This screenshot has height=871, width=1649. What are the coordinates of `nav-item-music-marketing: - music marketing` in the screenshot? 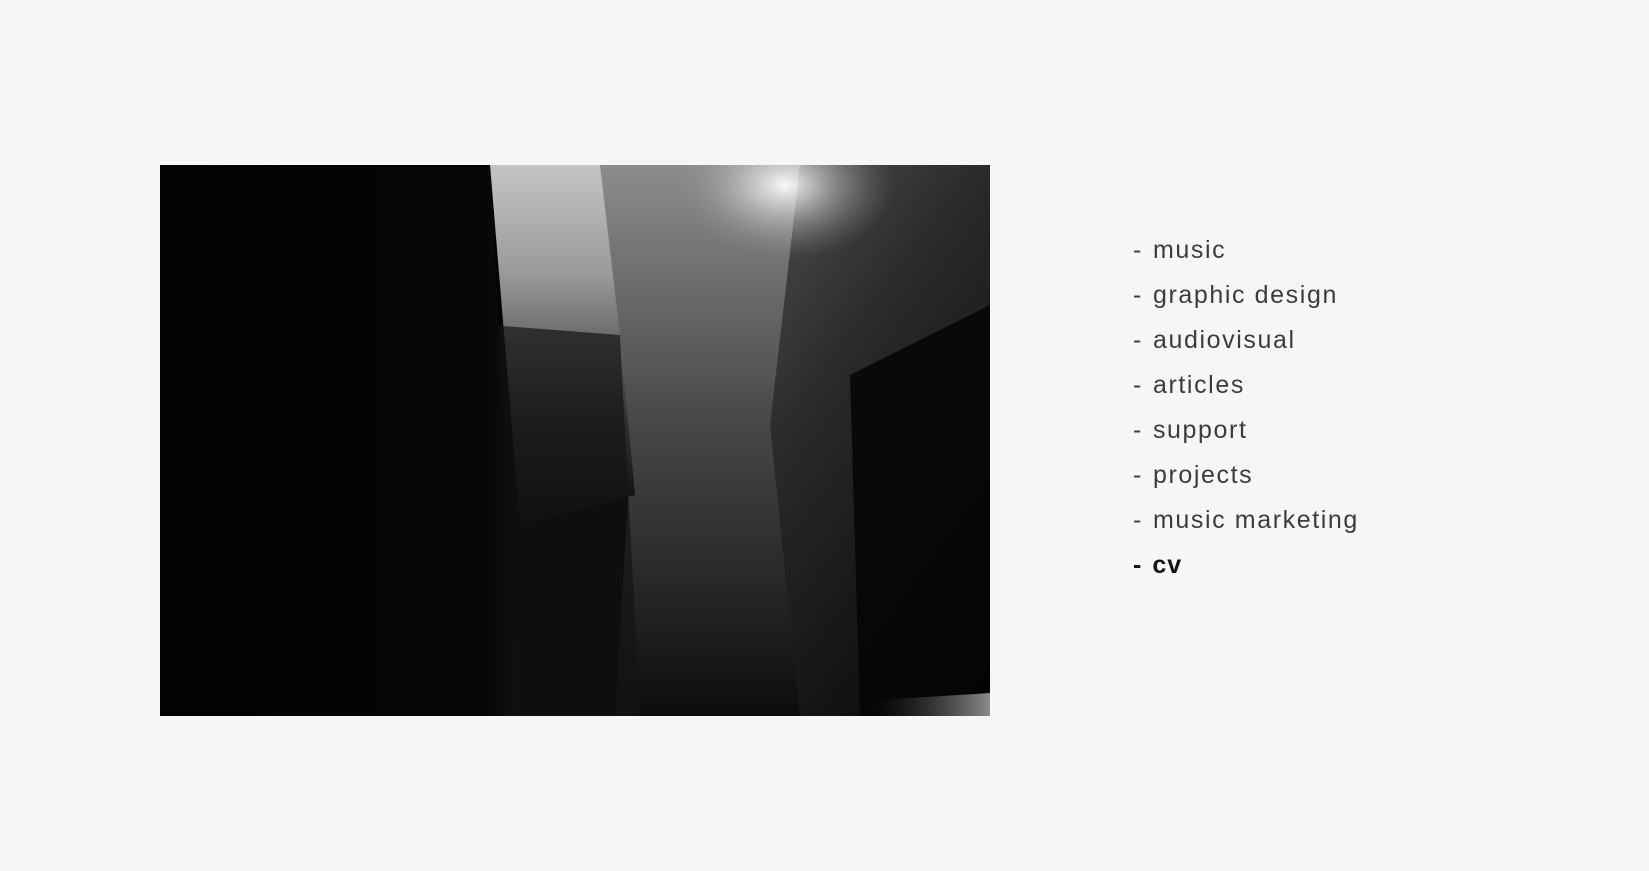 It's located at (1246, 520).